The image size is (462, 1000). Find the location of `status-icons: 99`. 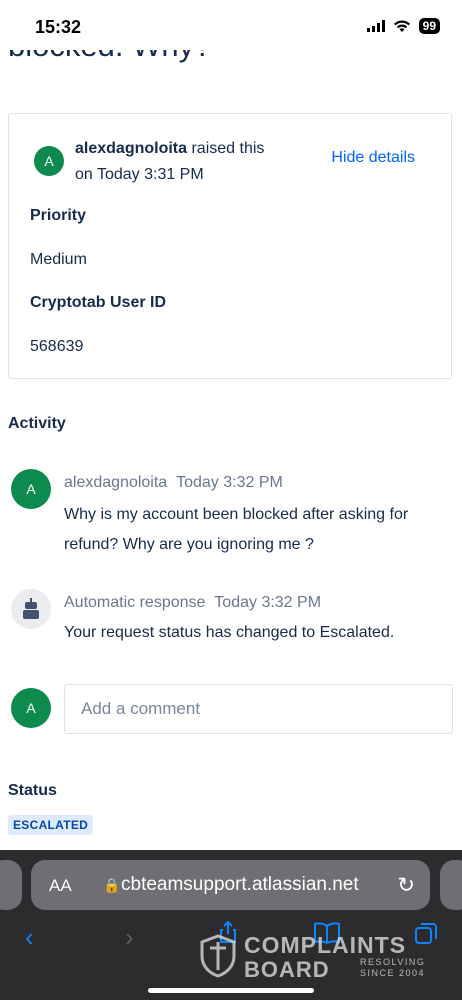

status-icons: 99 is located at coordinates (403, 26).